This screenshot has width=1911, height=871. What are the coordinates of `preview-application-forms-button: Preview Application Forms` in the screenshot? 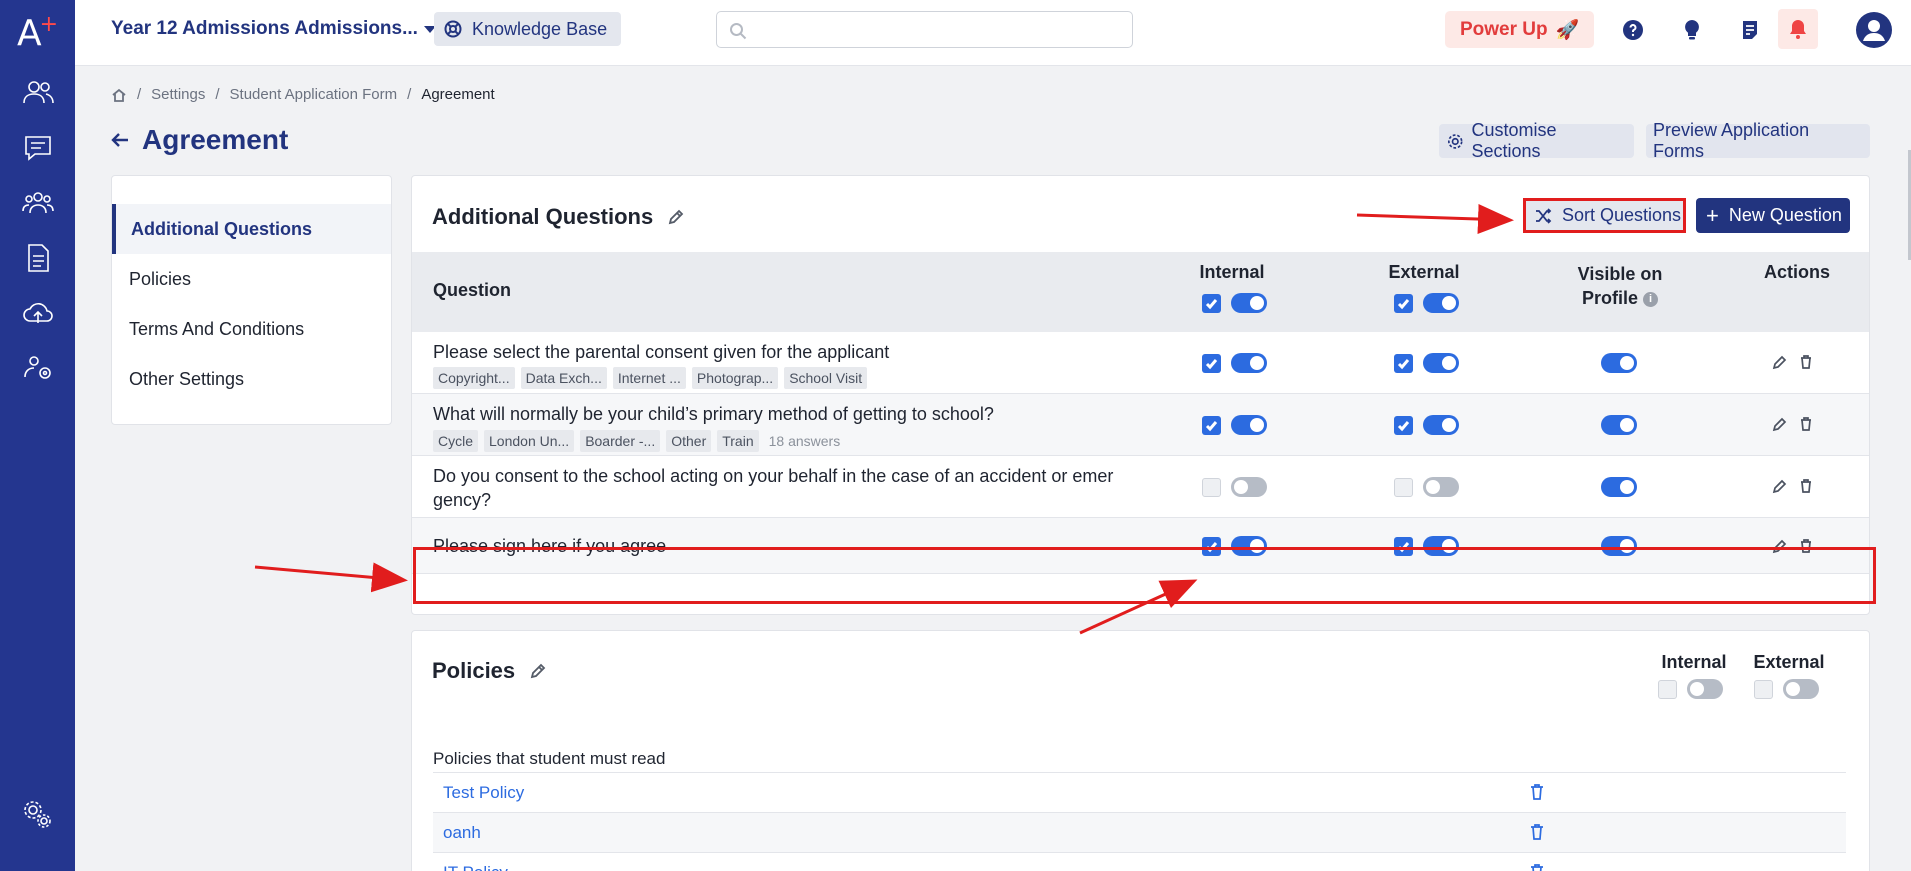 It's located at (1758, 140).